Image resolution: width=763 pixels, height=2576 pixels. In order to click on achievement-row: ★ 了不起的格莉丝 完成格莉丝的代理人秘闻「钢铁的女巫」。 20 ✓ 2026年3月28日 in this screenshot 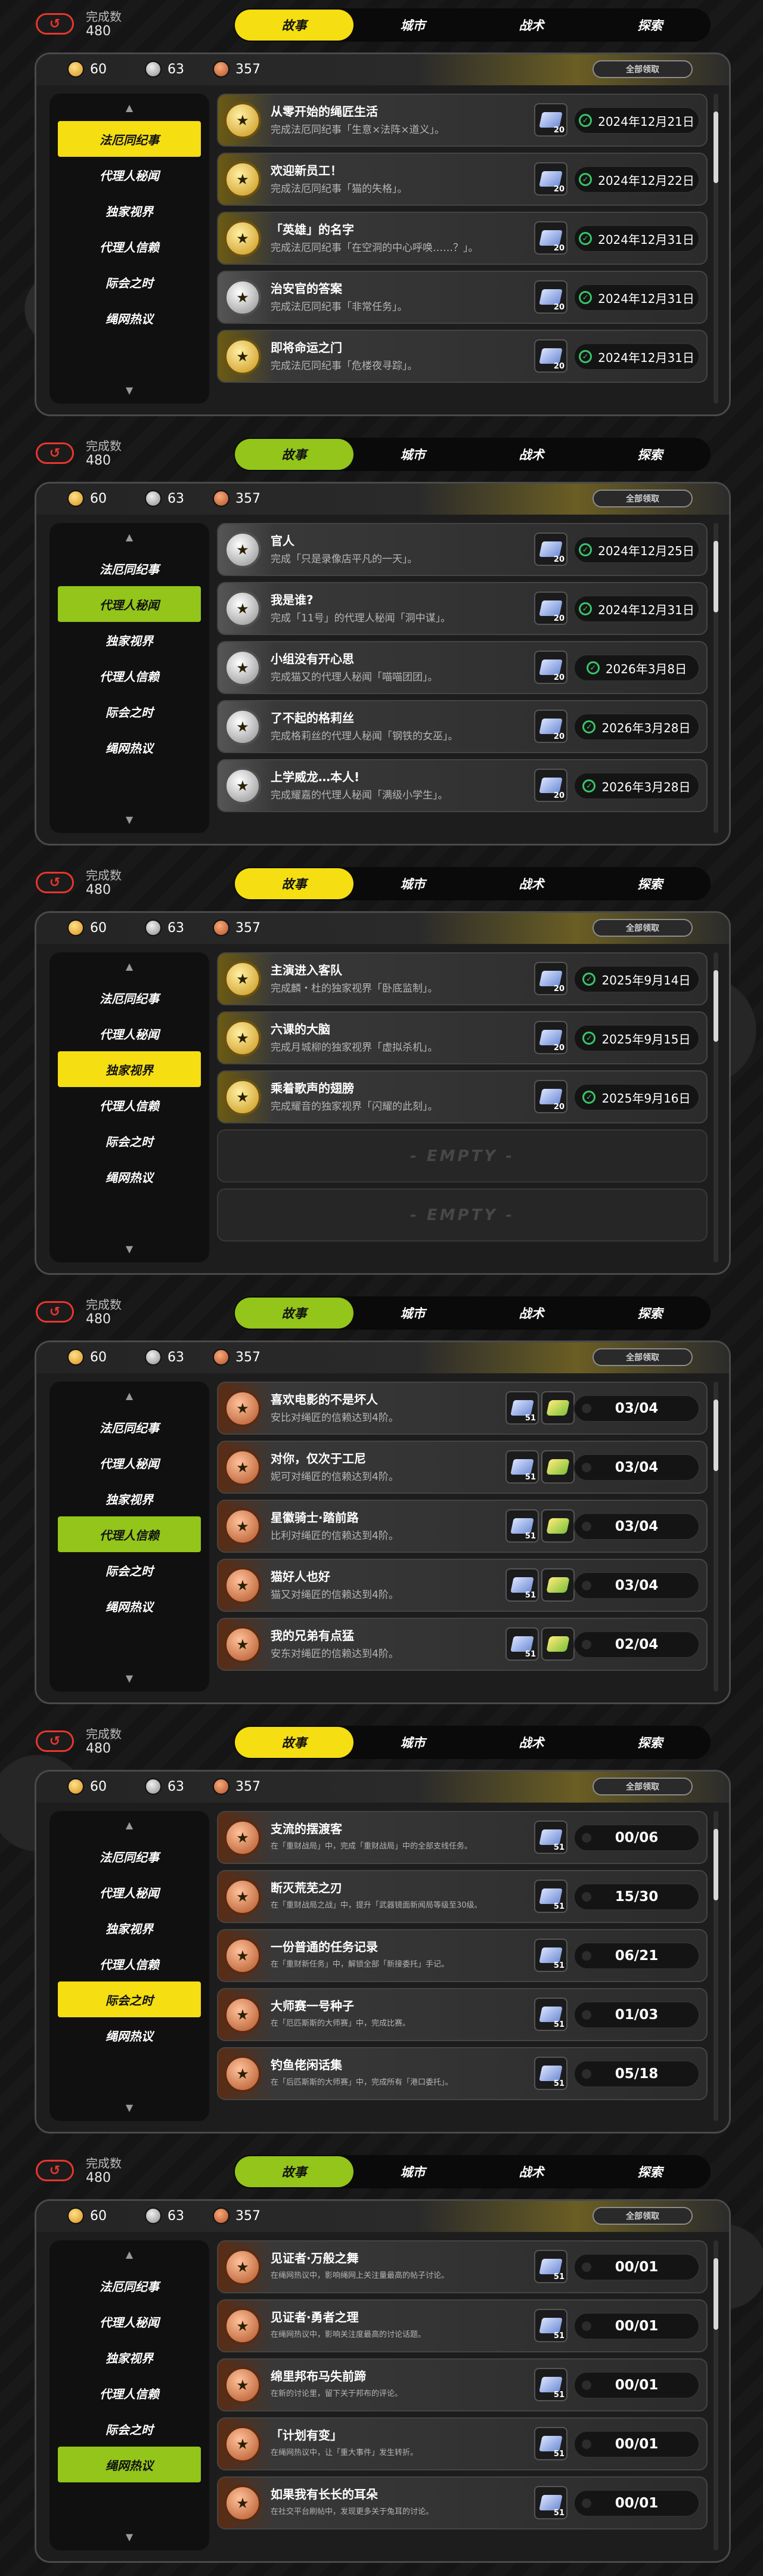, I will do `click(462, 726)`.